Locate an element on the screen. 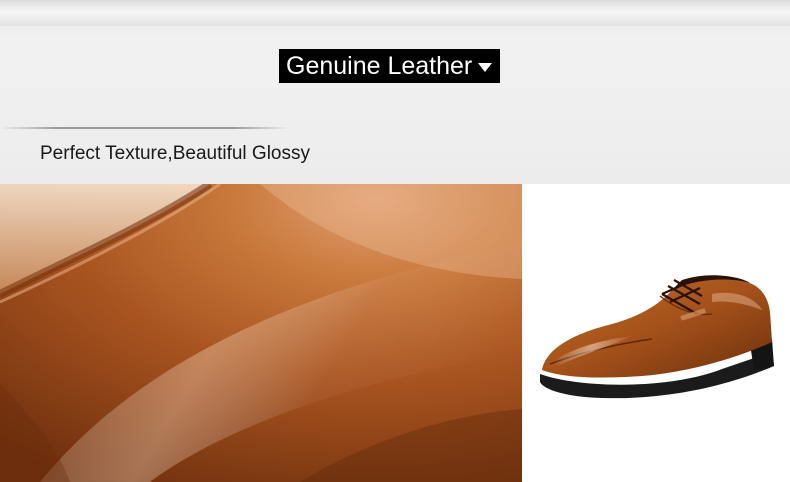 The image size is (790, 482). top-strip is located at coordinates (395, 13).